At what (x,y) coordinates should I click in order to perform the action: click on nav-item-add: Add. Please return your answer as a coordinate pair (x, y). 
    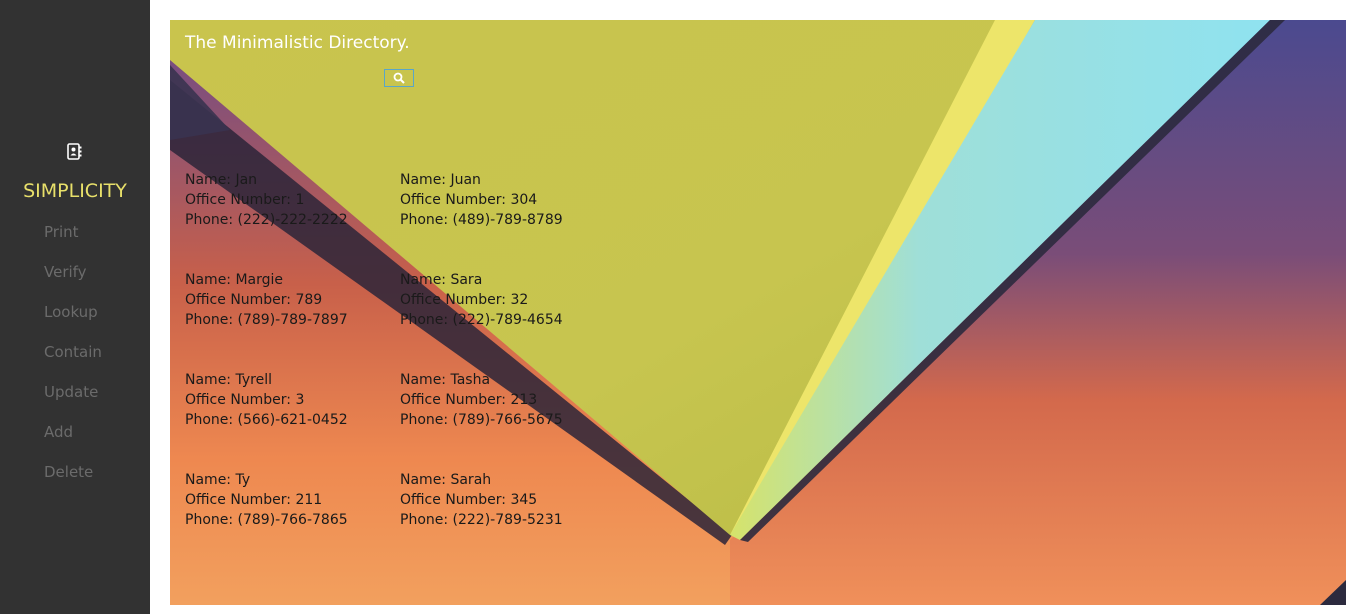
    Looking at the image, I should click on (58, 432).